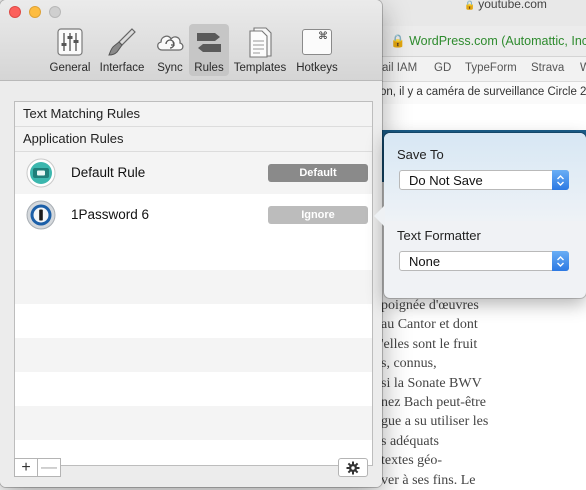  Describe the element at coordinates (317, 42) in the screenshot. I see `command-key-icon: ⌘` at that location.